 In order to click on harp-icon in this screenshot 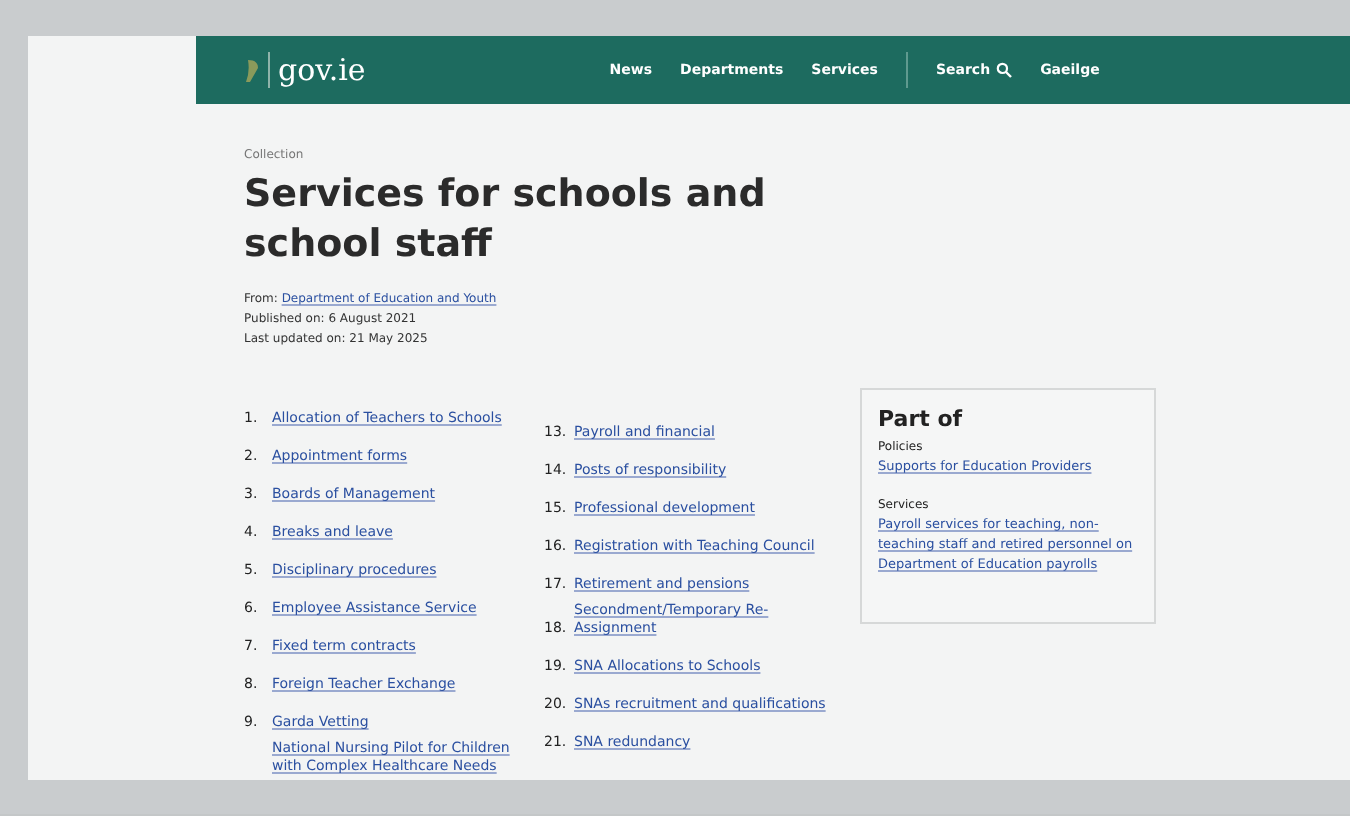, I will do `click(252, 70)`.